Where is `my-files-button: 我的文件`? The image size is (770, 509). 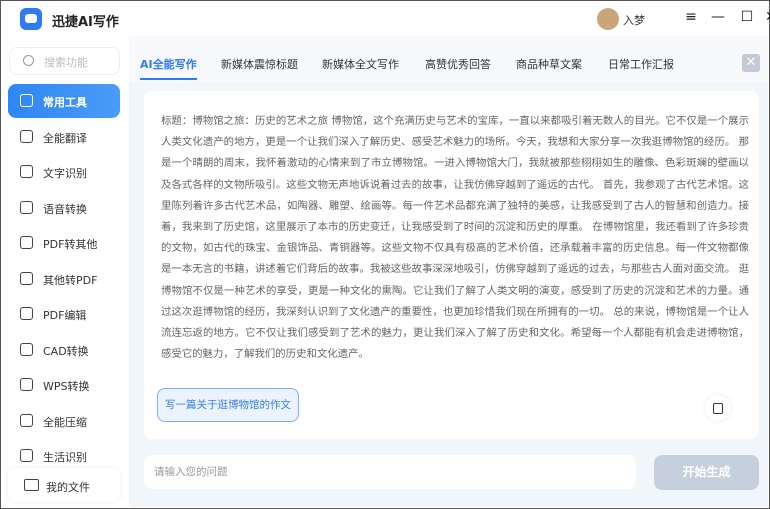
my-files-button: 我的文件 is located at coordinates (64, 485).